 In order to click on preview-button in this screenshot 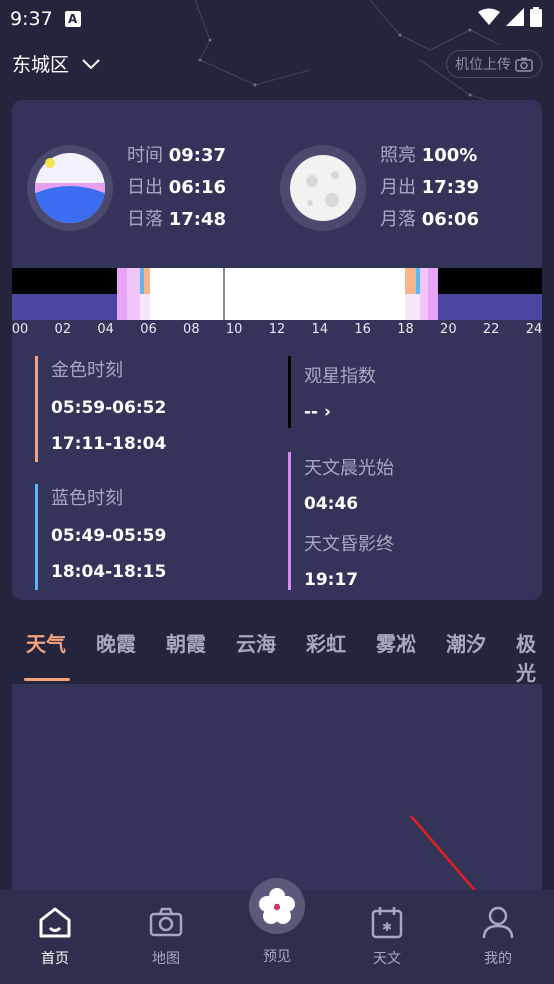, I will do `click(277, 906)`.